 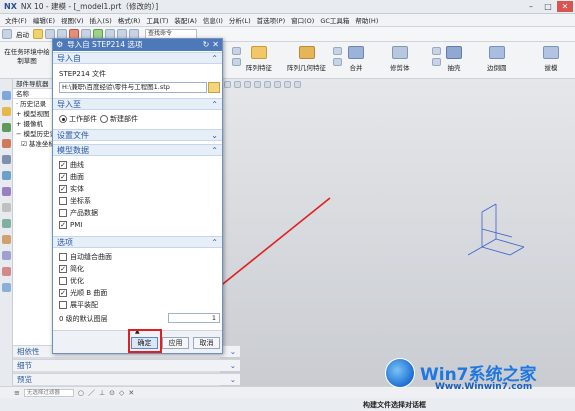 I want to click on checkbox-solids: ✓ 实体, so click(x=71, y=189).